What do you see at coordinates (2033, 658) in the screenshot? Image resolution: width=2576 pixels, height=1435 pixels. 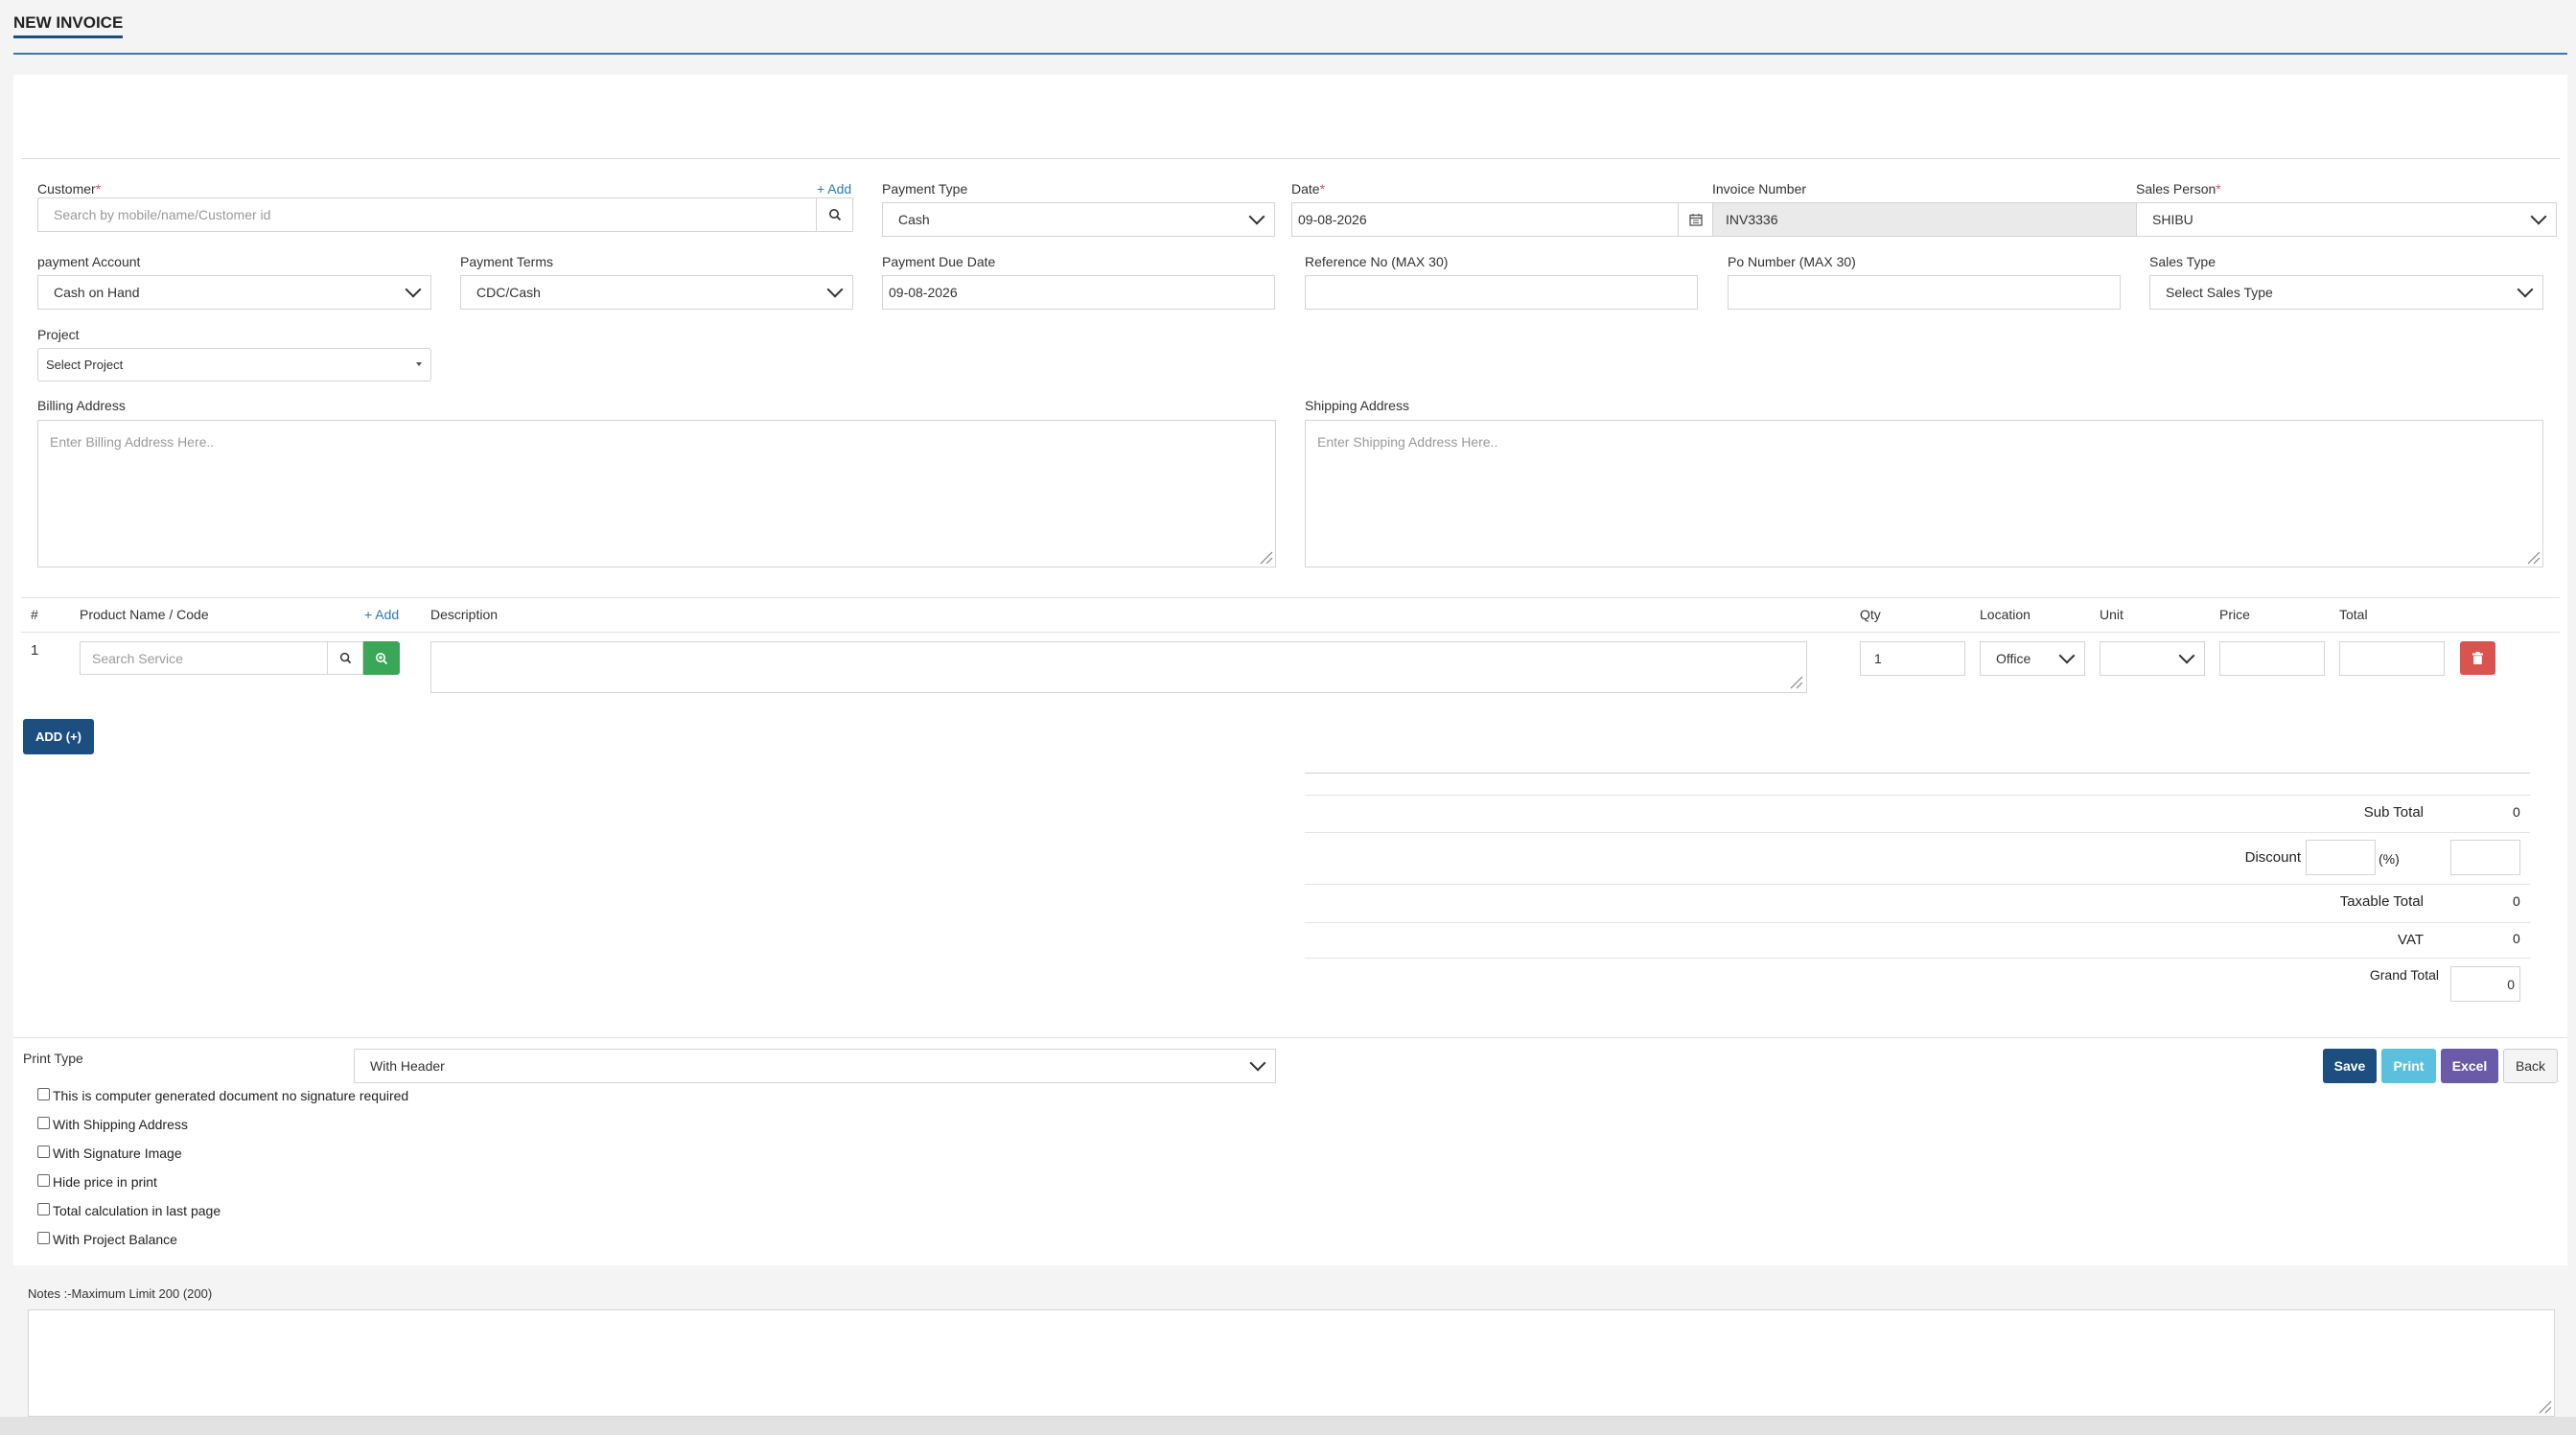 I see `location-select: Office` at bounding box center [2033, 658].